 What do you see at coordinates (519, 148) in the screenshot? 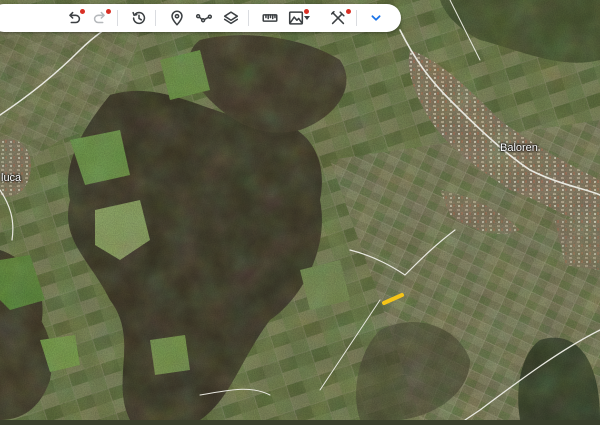
I see `place-label-baloren: Baloren` at bounding box center [519, 148].